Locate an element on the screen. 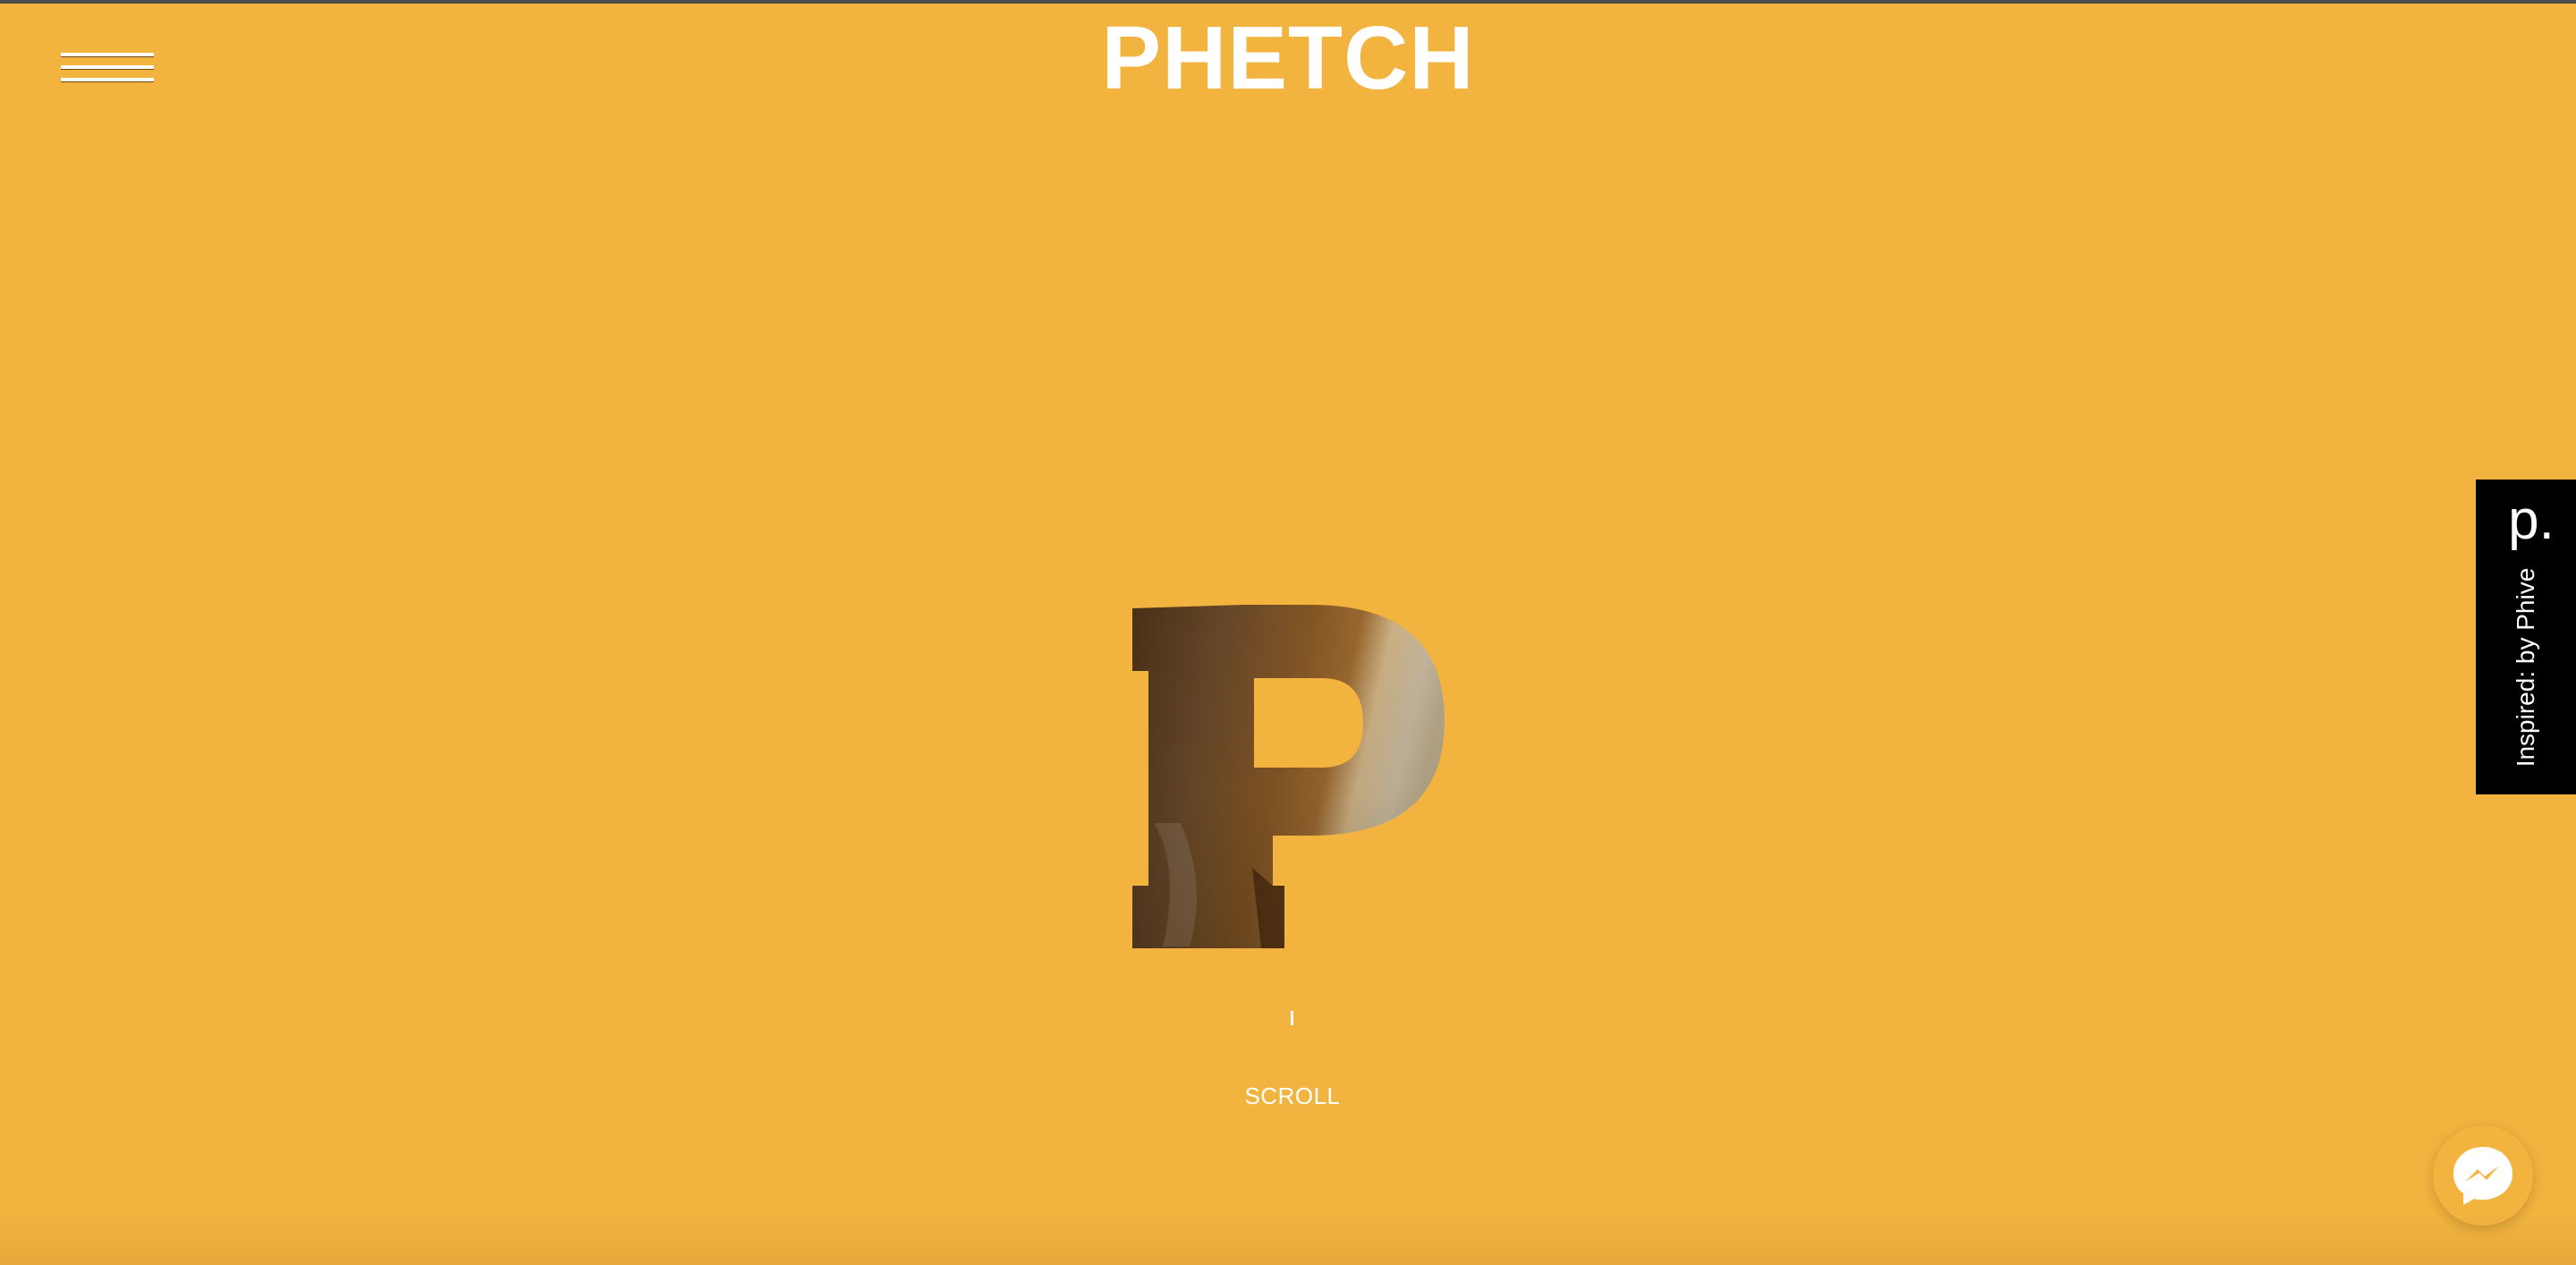 This screenshot has width=2576, height=1265. hero-letter-p is located at coordinates (1288, 778).